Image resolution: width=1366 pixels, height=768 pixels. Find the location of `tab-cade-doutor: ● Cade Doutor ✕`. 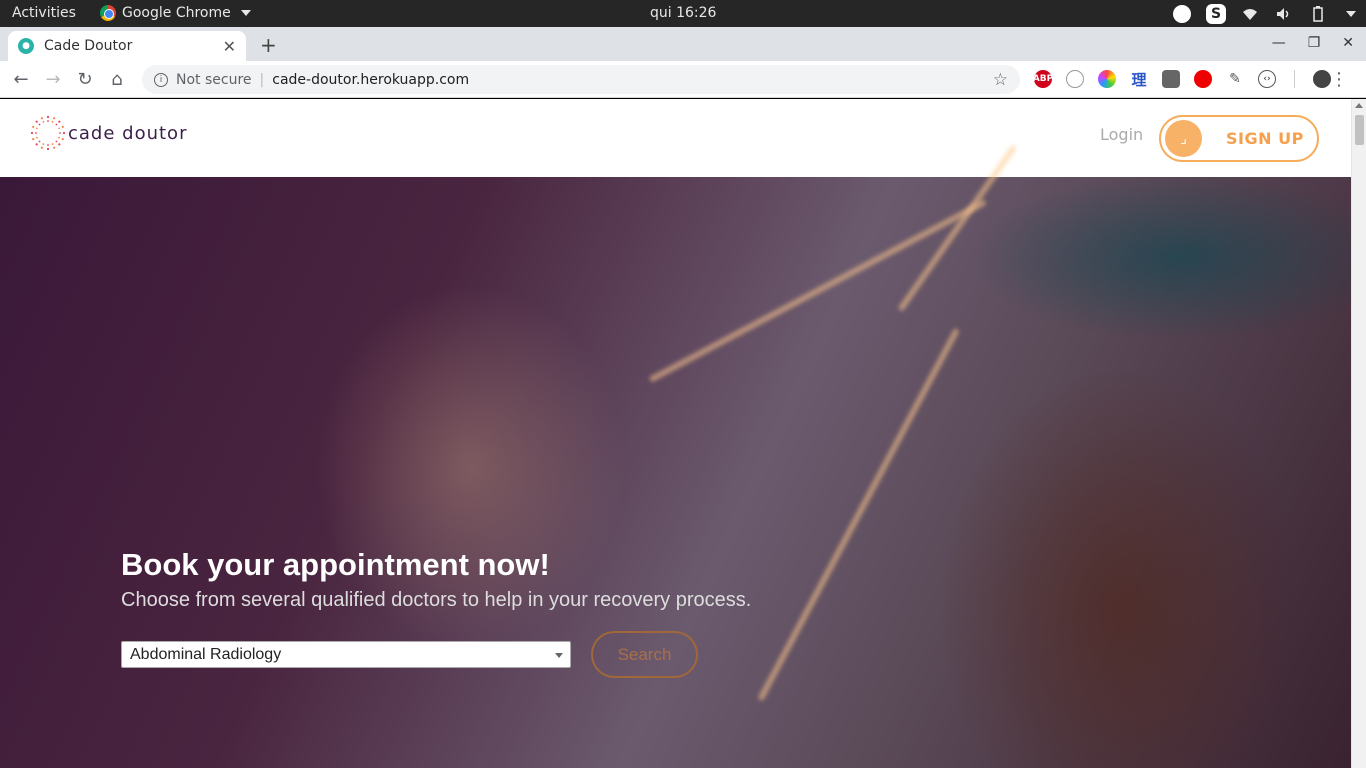

tab-cade-doutor: ● Cade Doutor ✕ is located at coordinates (127, 46).